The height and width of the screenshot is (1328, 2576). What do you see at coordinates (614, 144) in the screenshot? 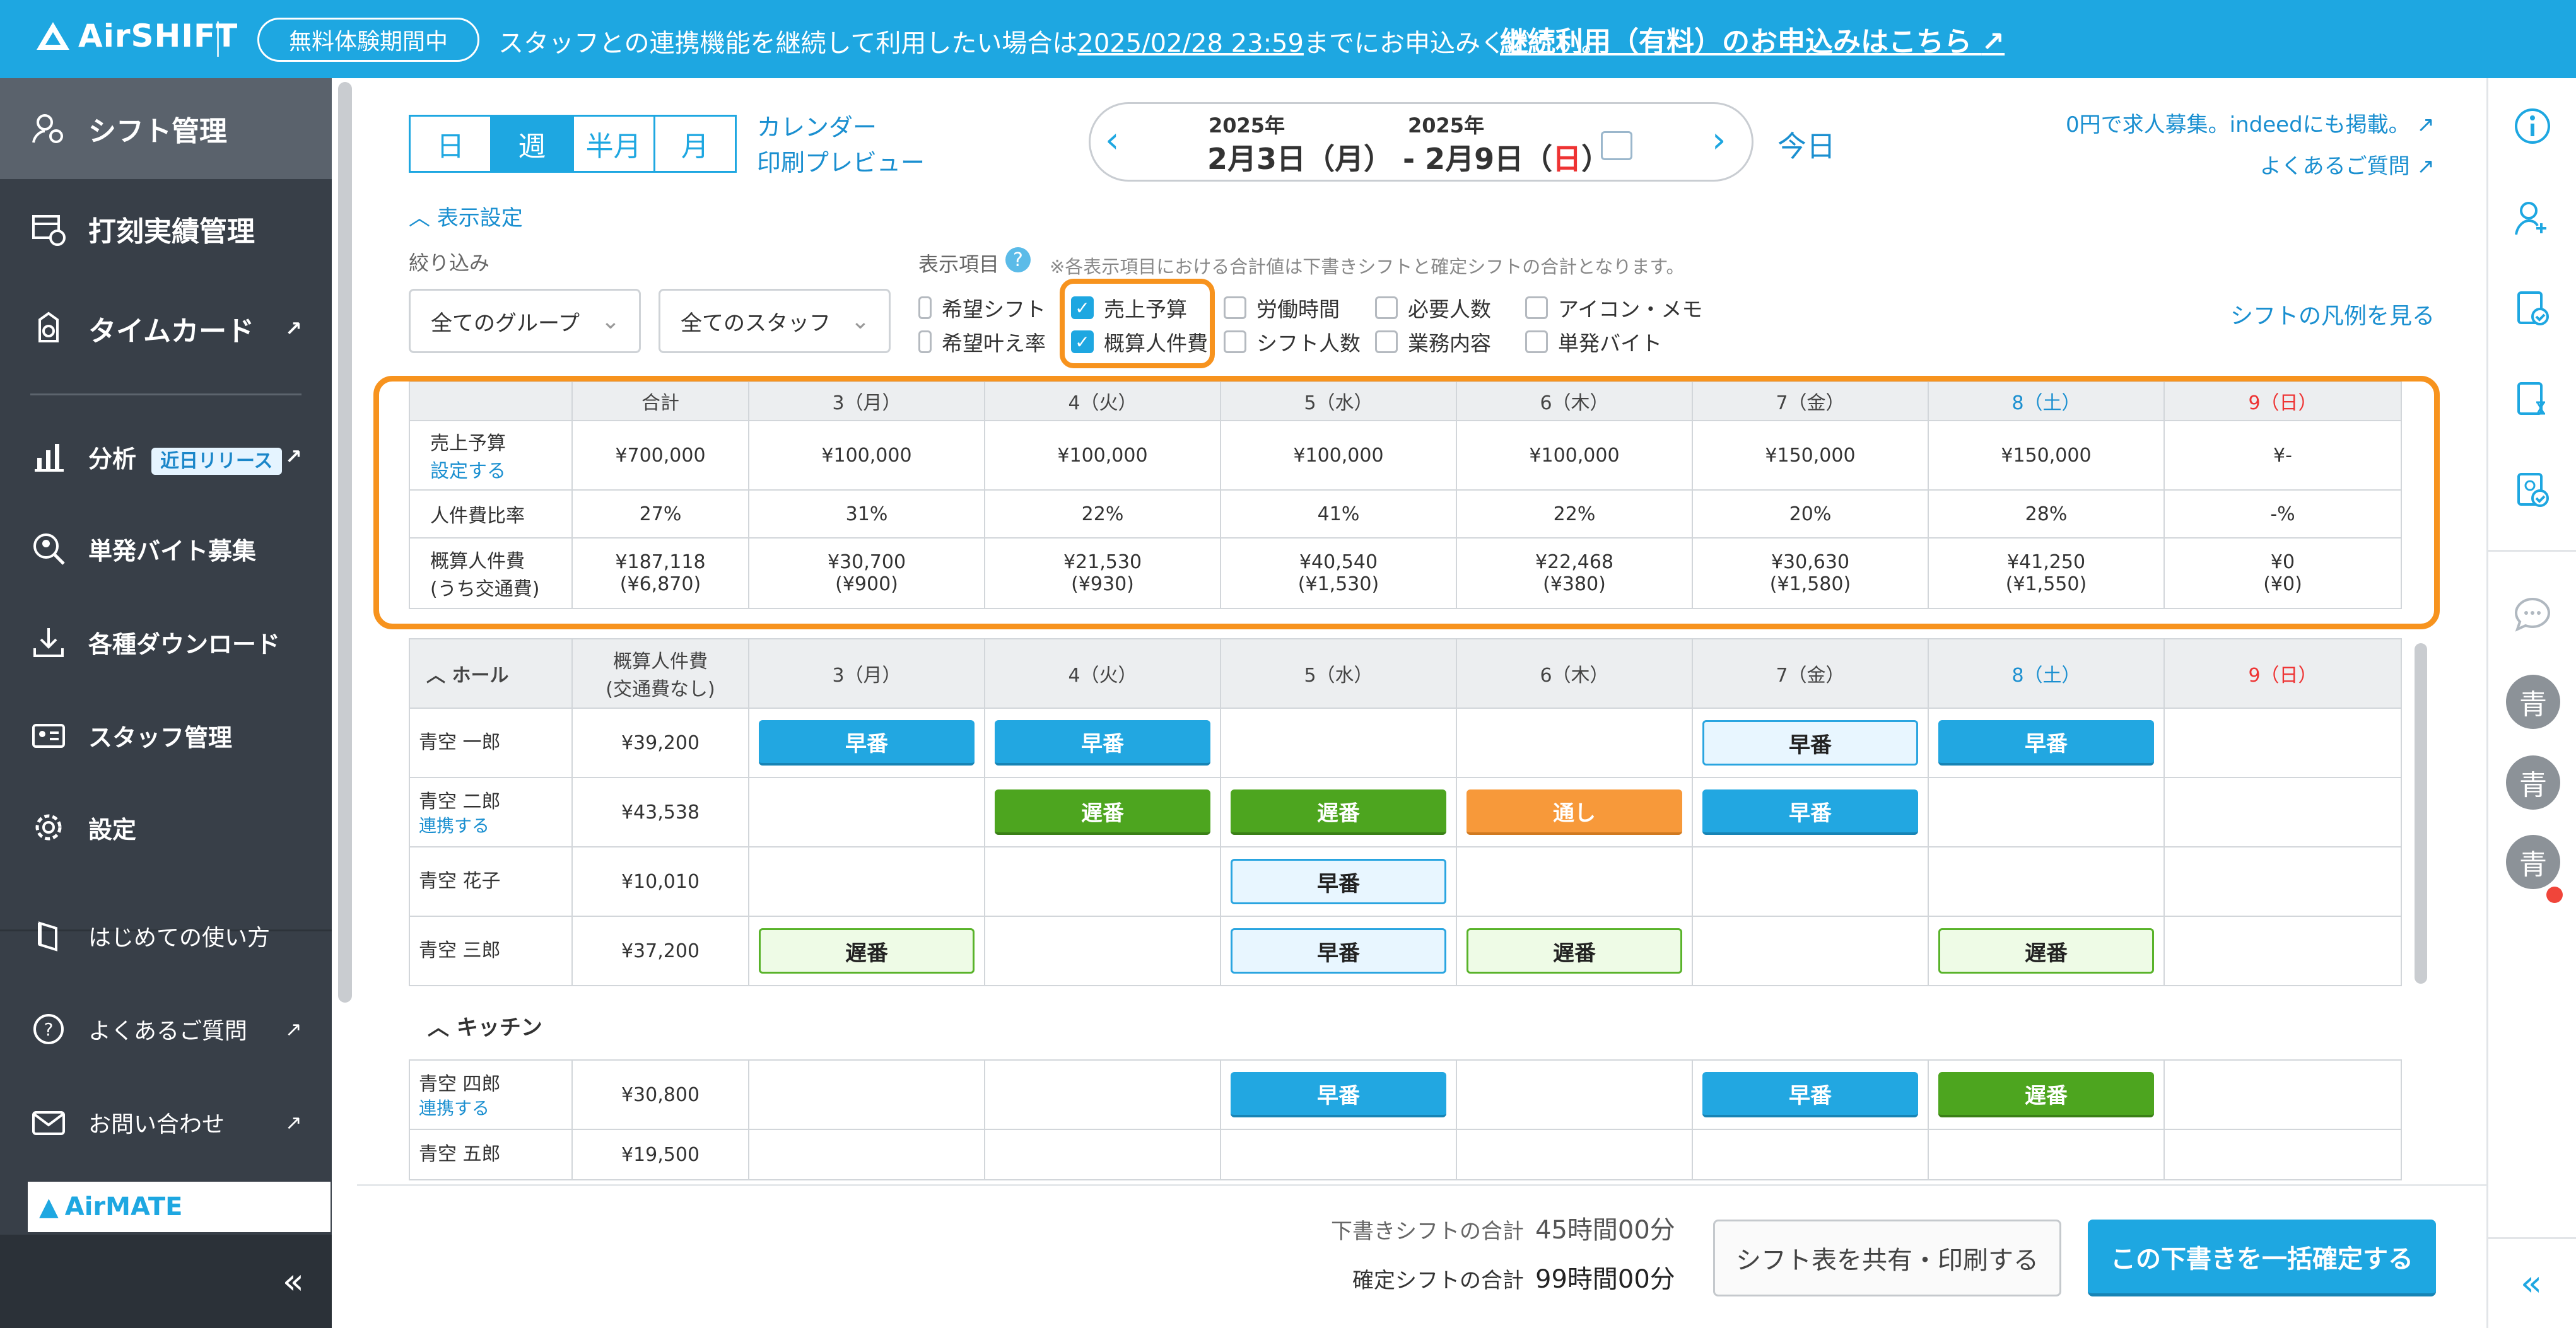
I see `view-halfmonth-button: 半月` at bounding box center [614, 144].